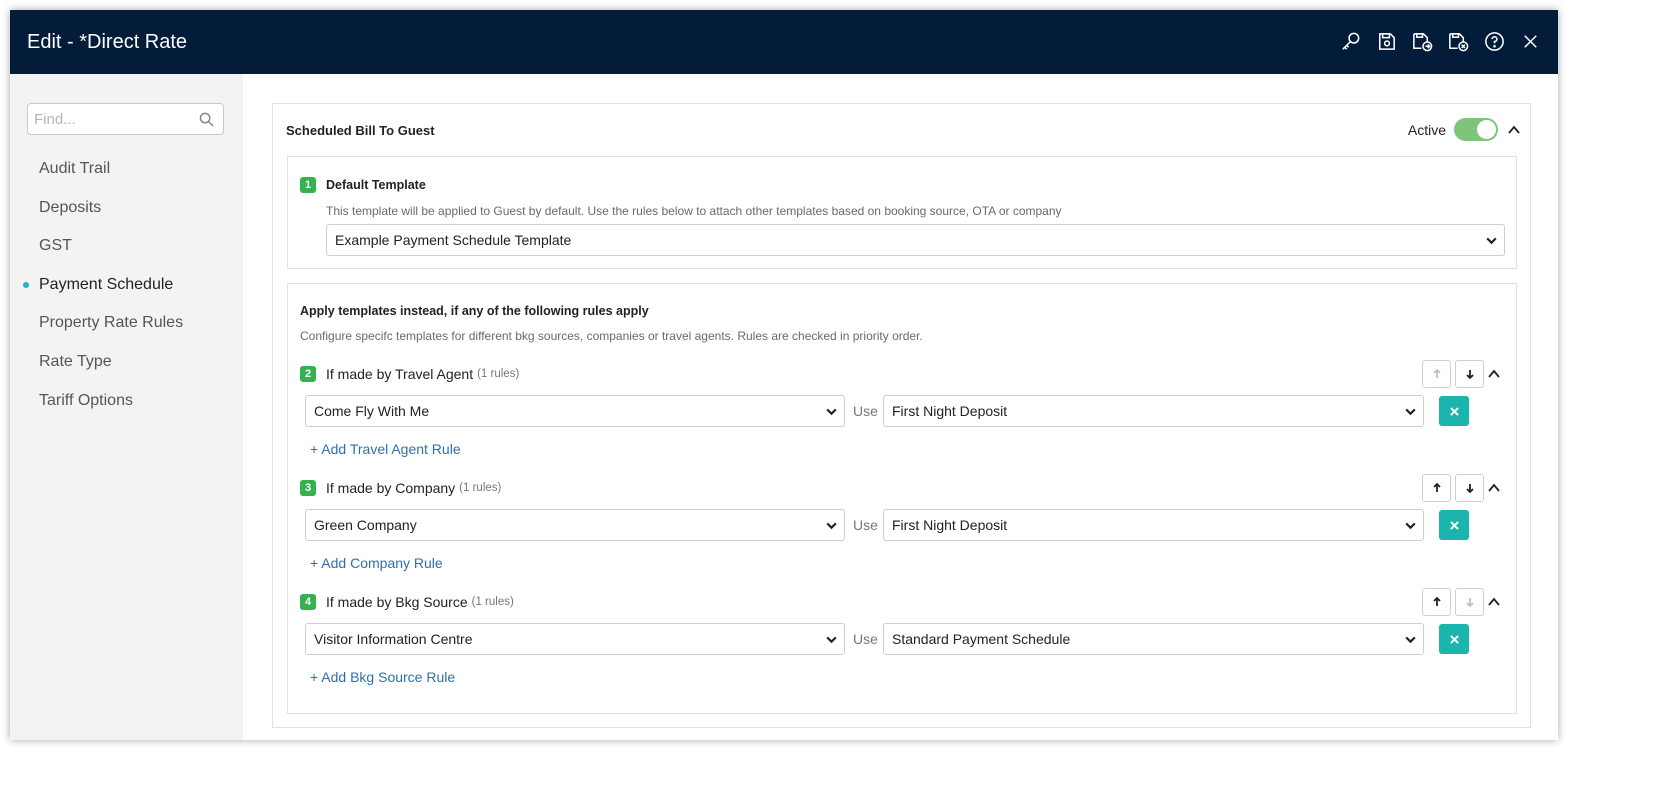 This screenshot has width=1667, height=795. I want to click on rule-group-company-header: 3 If made by Company (1 rules), so click(400, 488).